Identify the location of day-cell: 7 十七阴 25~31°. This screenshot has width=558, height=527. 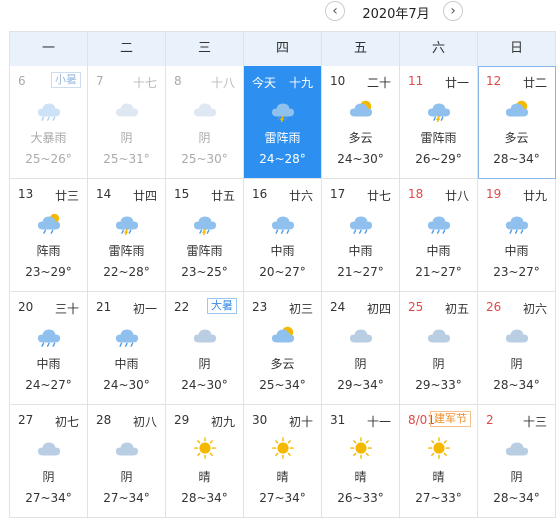
(127, 122).